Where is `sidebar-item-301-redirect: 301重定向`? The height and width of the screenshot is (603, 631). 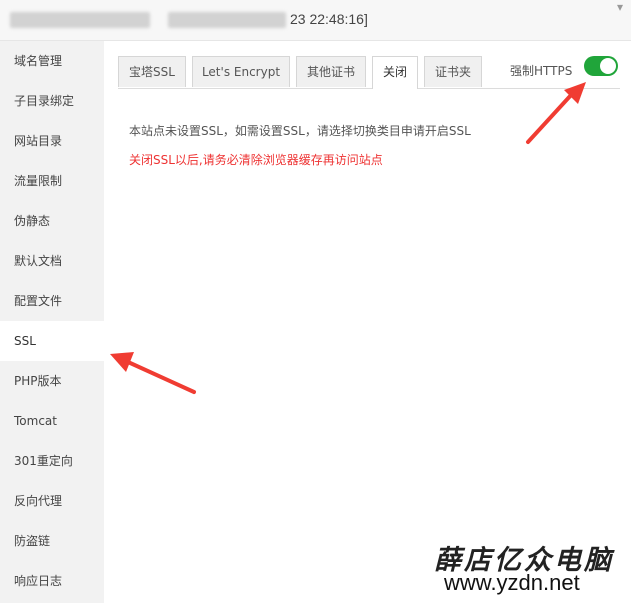
sidebar-item-301-redirect: 301重定向 is located at coordinates (52, 461).